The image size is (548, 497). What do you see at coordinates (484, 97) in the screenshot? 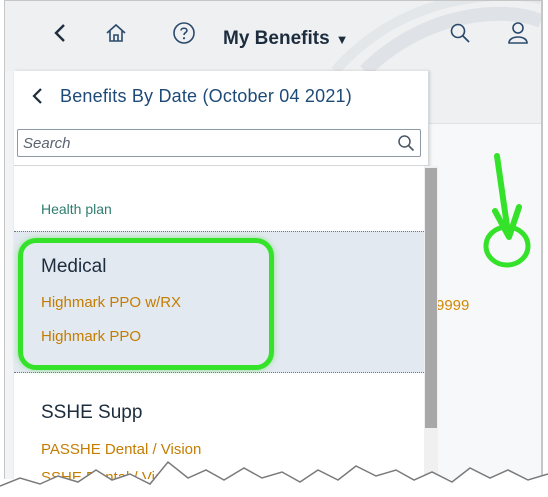
I see `content-header` at bounding box center [484, 97].